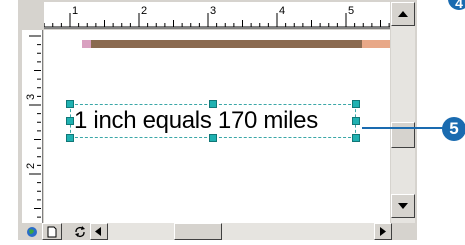 Image resolution: width=465 pixels, height=245 pixels. Describe the element at coordinates (376, 44) in the screenshot. I see `map-frame-strip-peach` at that location.